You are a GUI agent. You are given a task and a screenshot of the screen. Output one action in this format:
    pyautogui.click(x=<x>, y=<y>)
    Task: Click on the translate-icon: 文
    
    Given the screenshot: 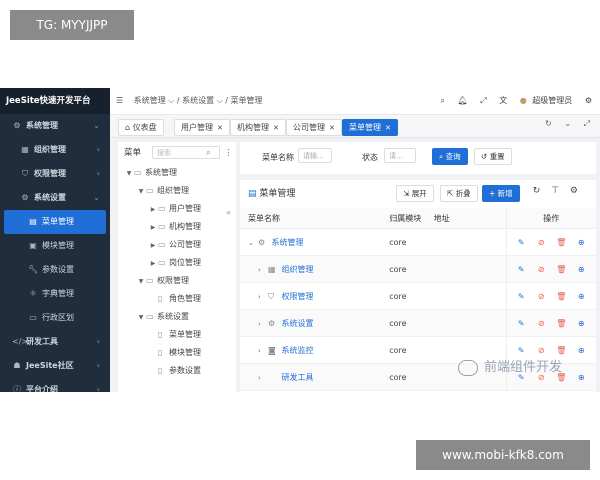 What is the action you would take?
    pyautogui.click(x=503, y=100)
    